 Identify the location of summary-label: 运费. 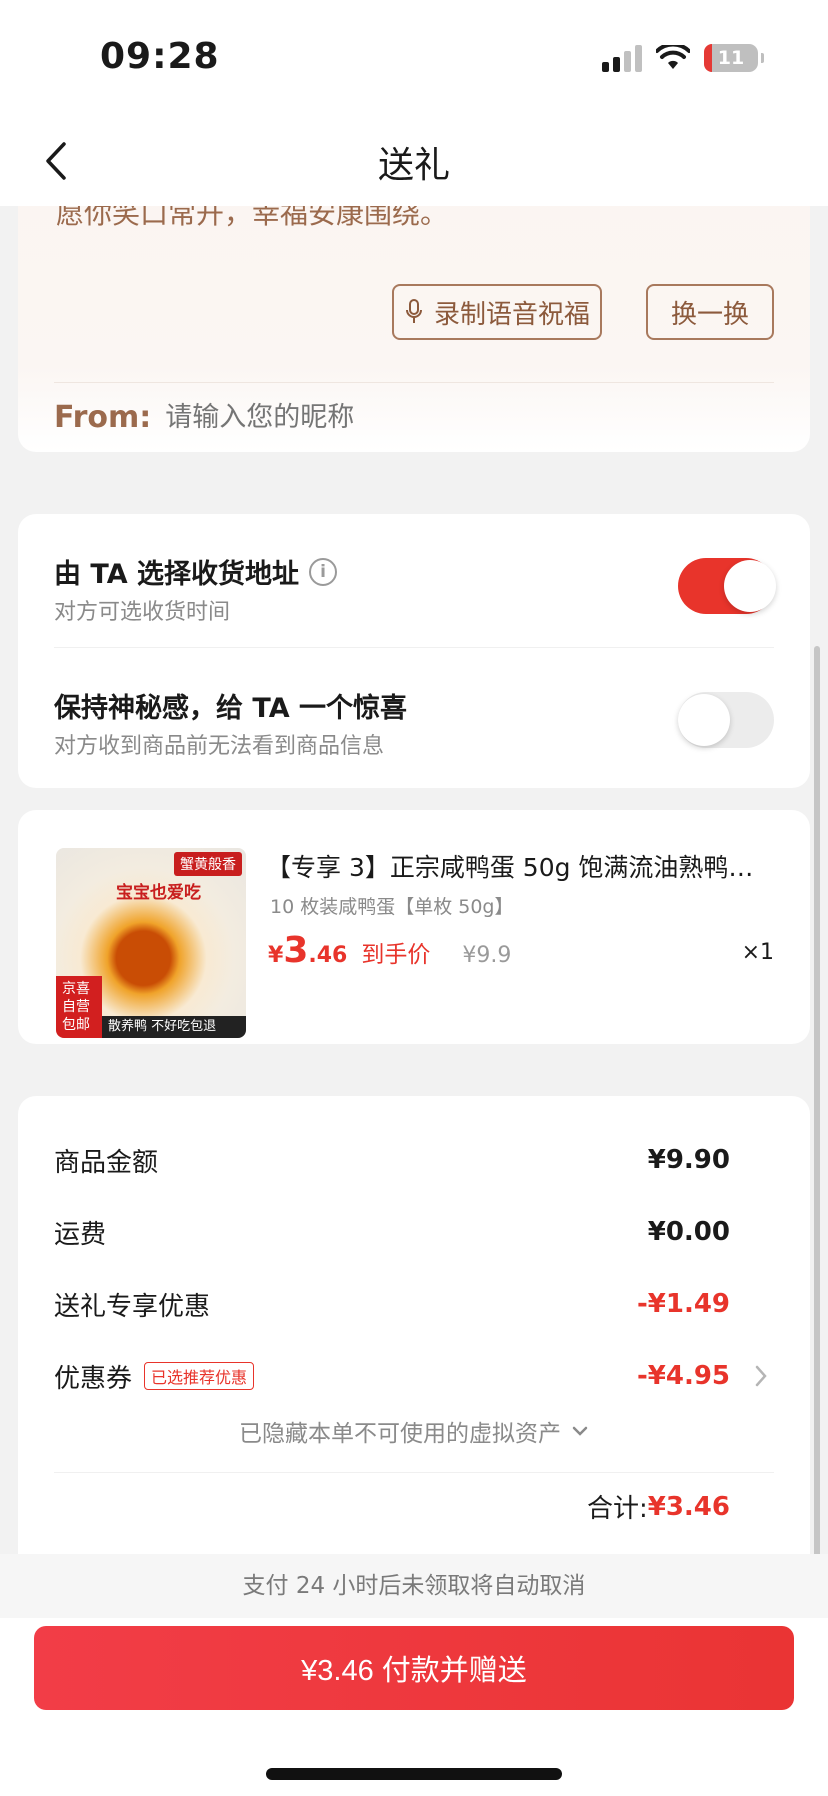
(80, 1234).